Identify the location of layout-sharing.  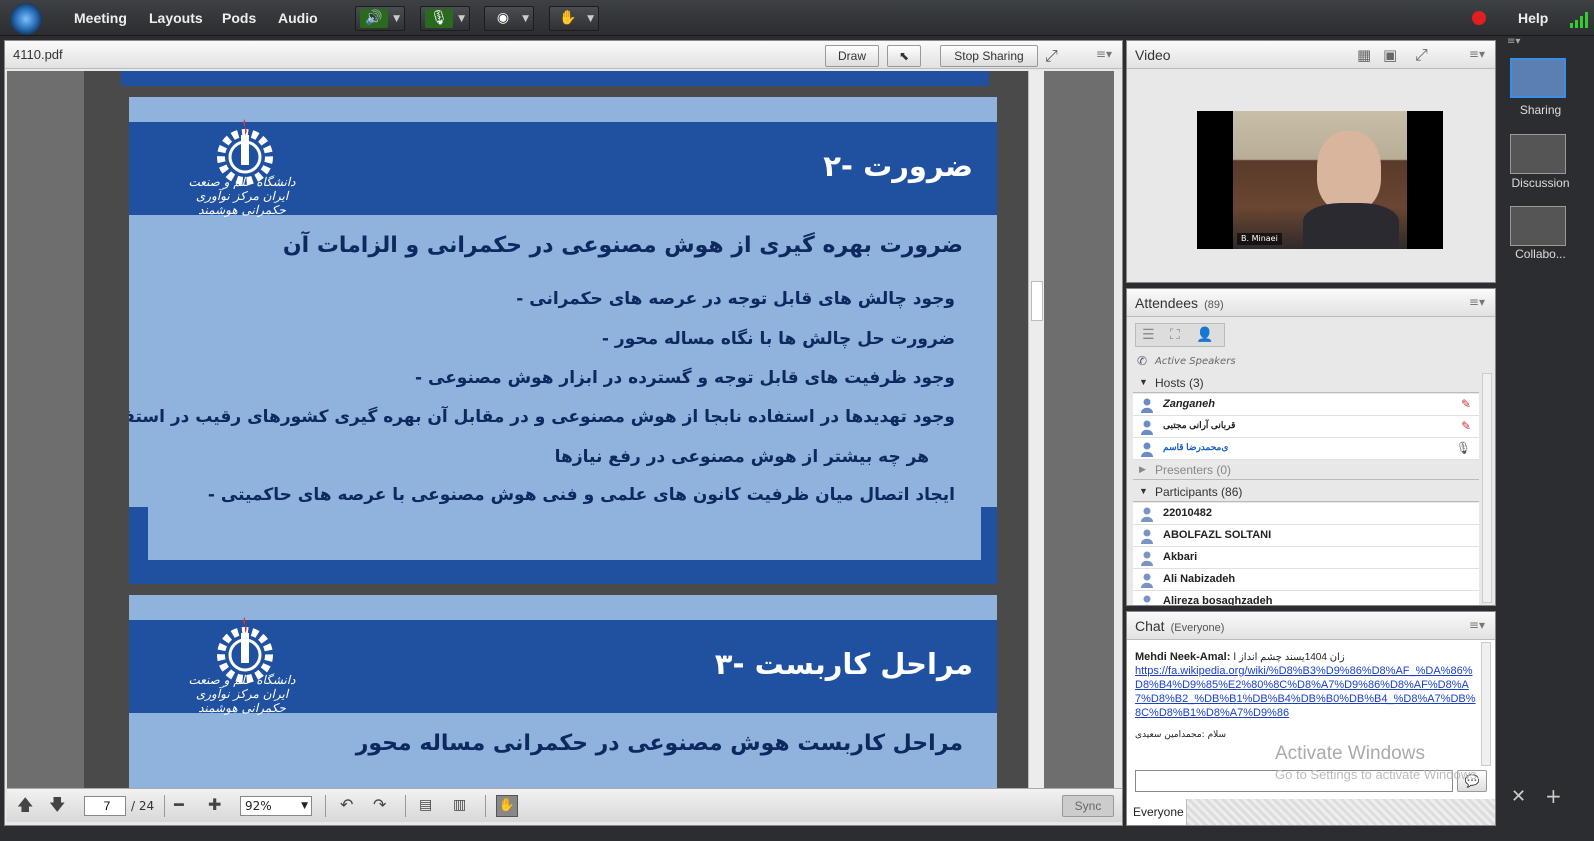
(1538, 78).